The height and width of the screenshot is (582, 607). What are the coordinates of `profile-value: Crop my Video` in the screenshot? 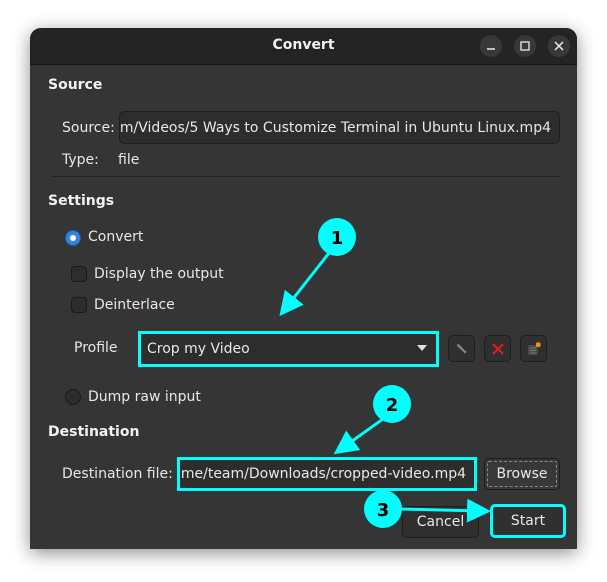 It's located at (198, 349).